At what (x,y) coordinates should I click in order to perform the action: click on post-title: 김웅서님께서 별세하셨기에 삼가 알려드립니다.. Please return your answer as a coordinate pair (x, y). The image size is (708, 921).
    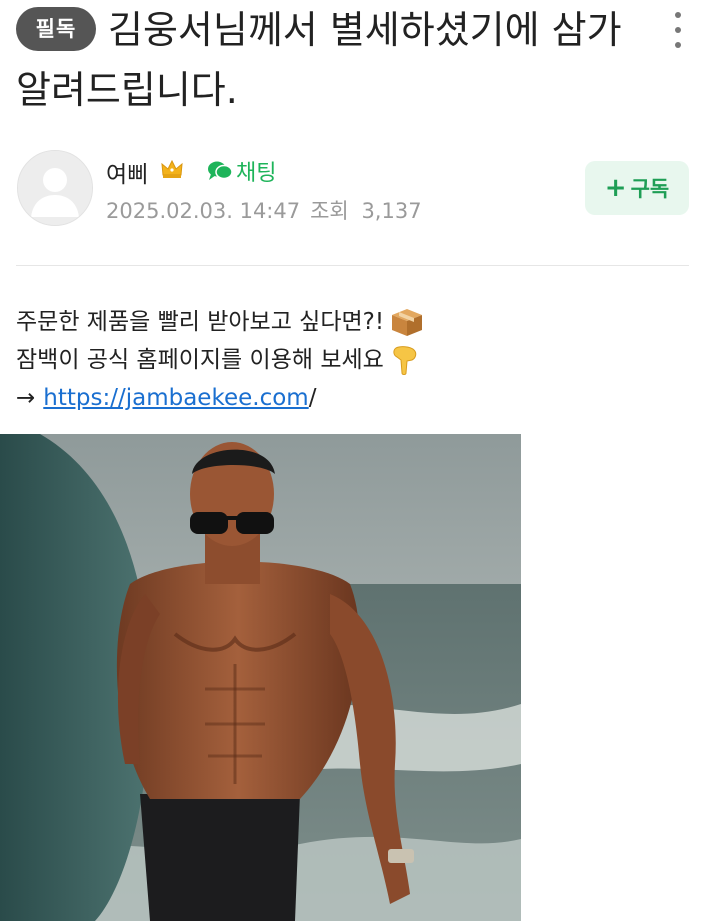
    Looking at the image, I should click on (319, 60).